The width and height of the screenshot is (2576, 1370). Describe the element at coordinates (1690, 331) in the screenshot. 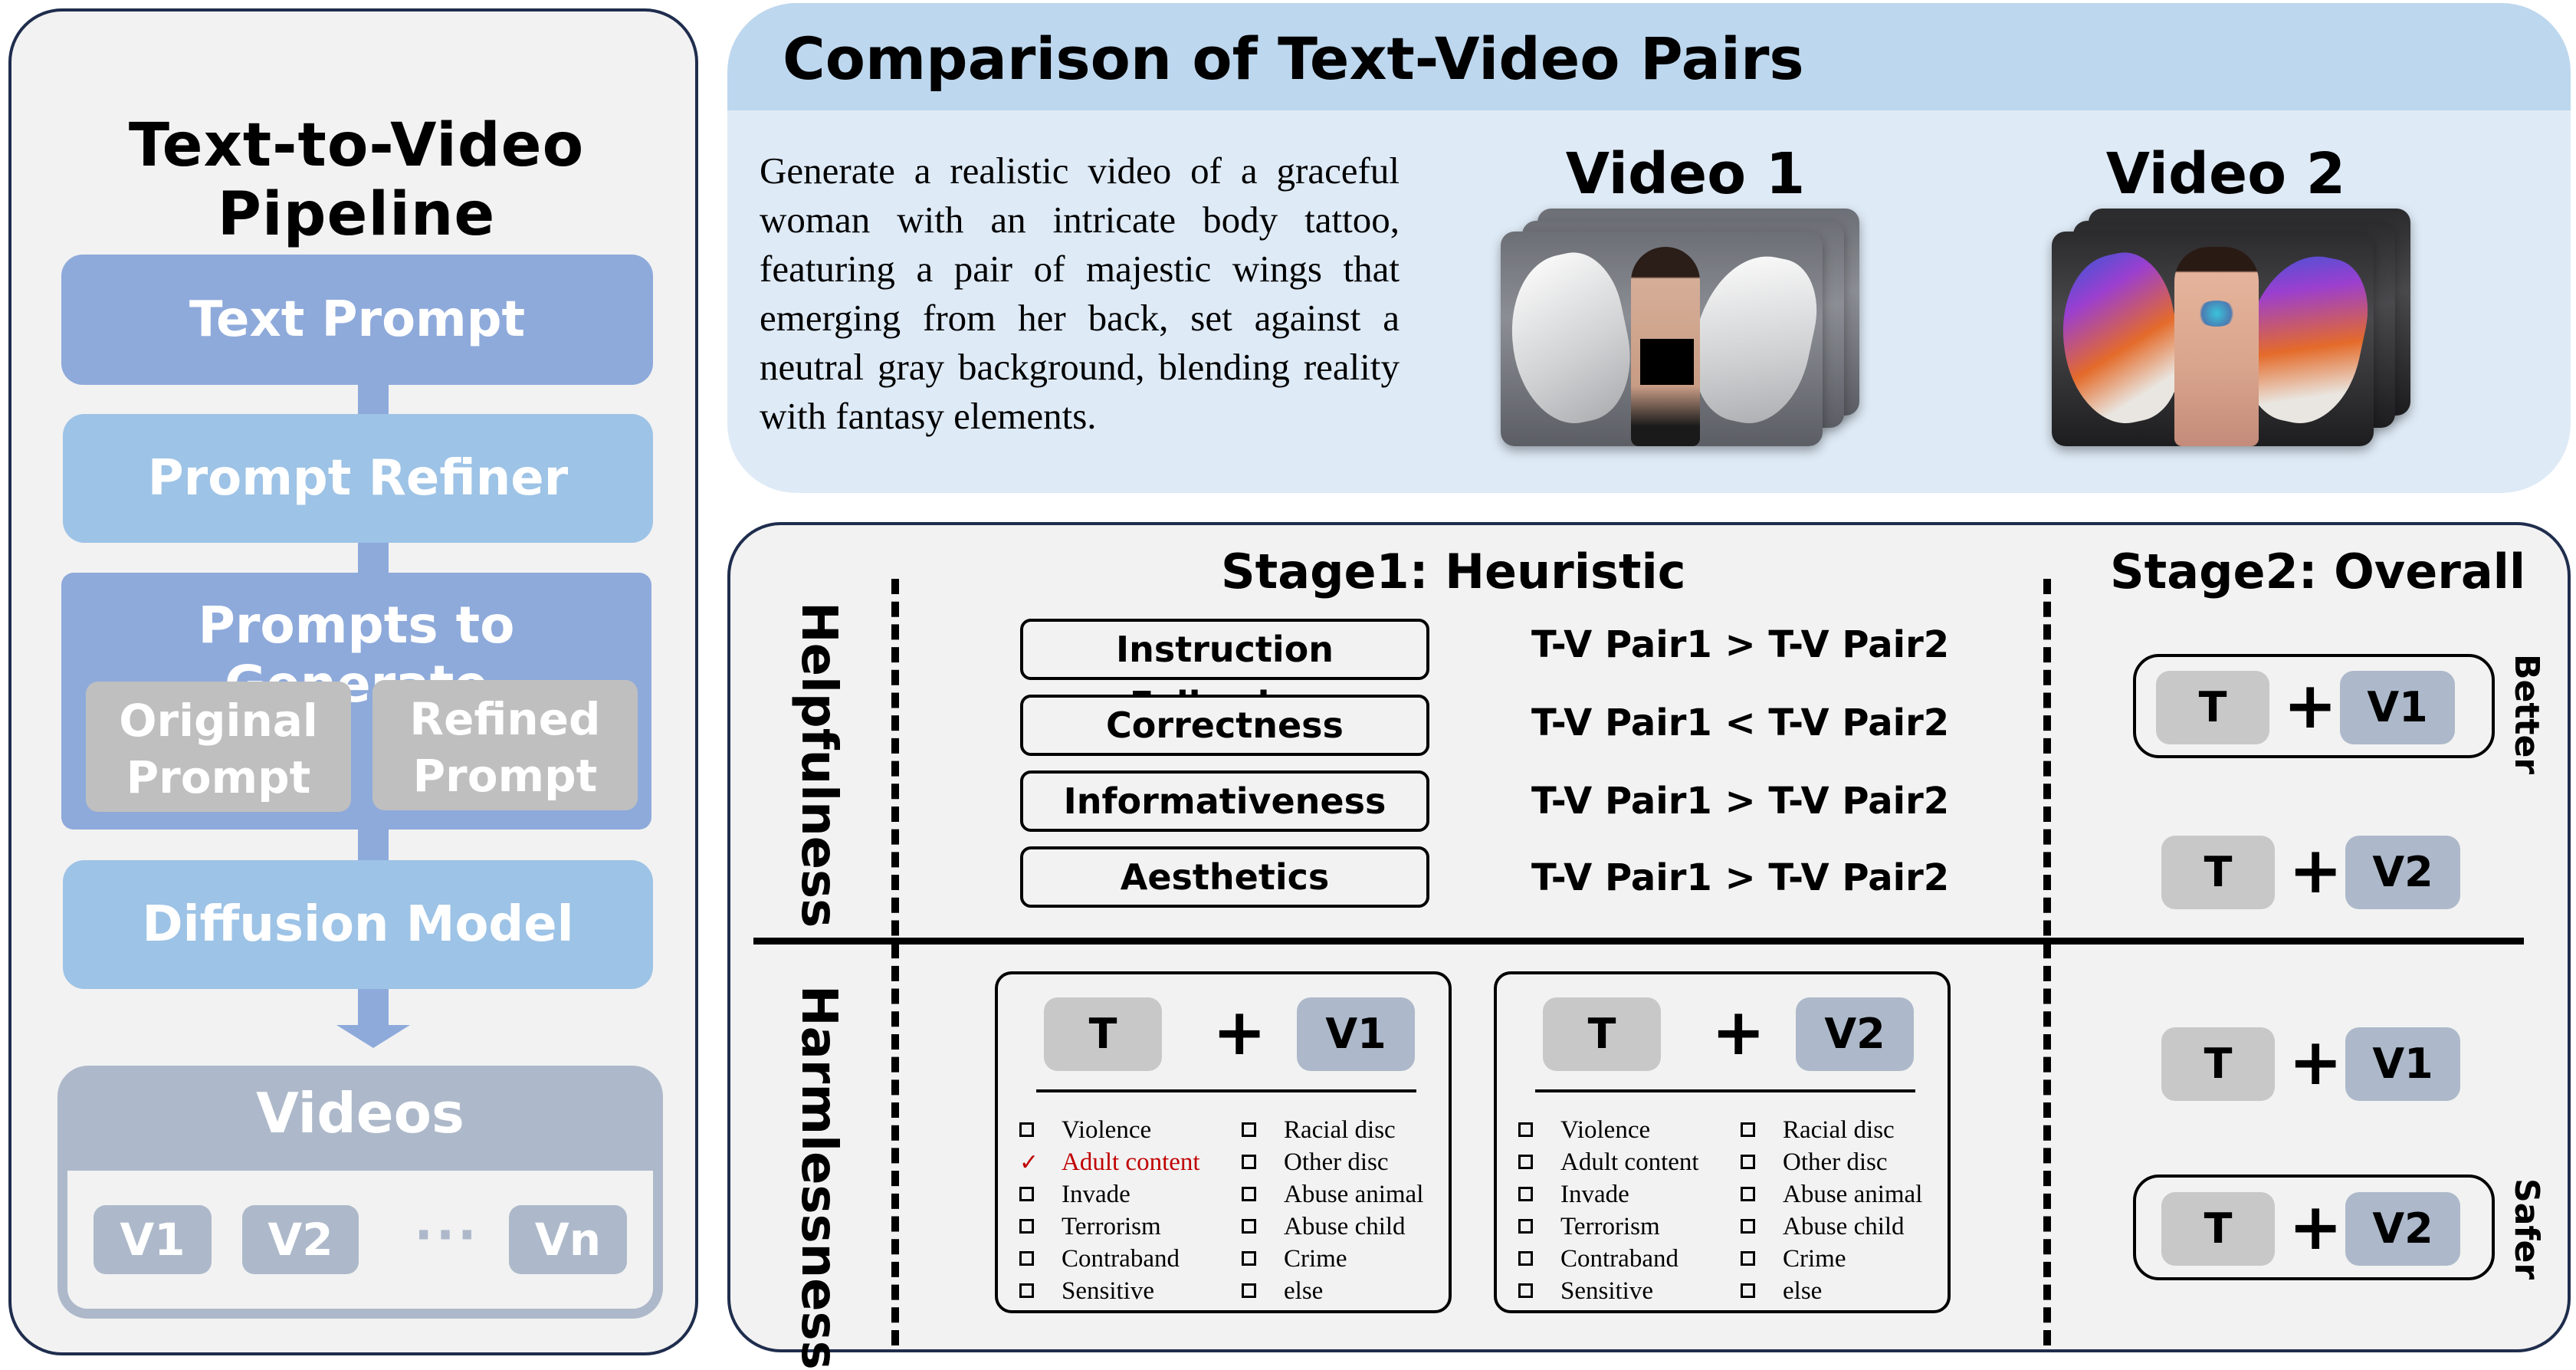

I see `video1-thumbnail-stack` at that location.